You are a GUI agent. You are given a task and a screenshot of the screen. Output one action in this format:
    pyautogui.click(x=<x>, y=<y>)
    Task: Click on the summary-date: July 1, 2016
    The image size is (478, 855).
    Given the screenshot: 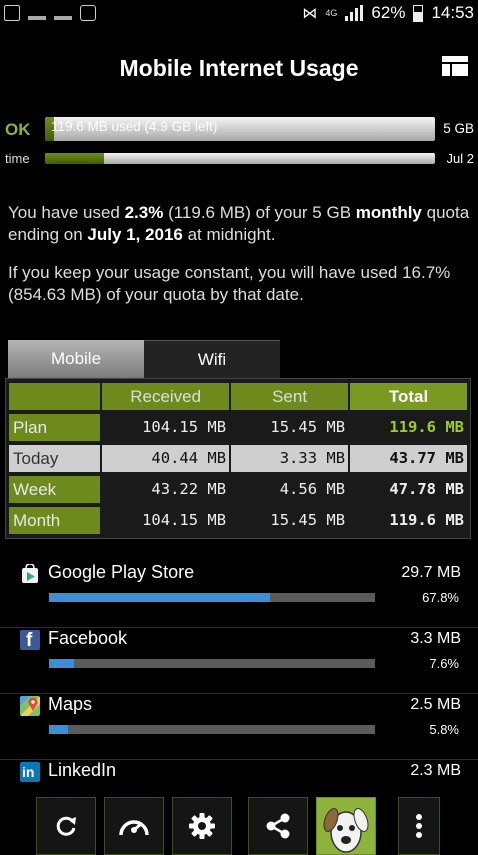 What is the action you would take?
    pyautogui.click(x=135, y=234)
    